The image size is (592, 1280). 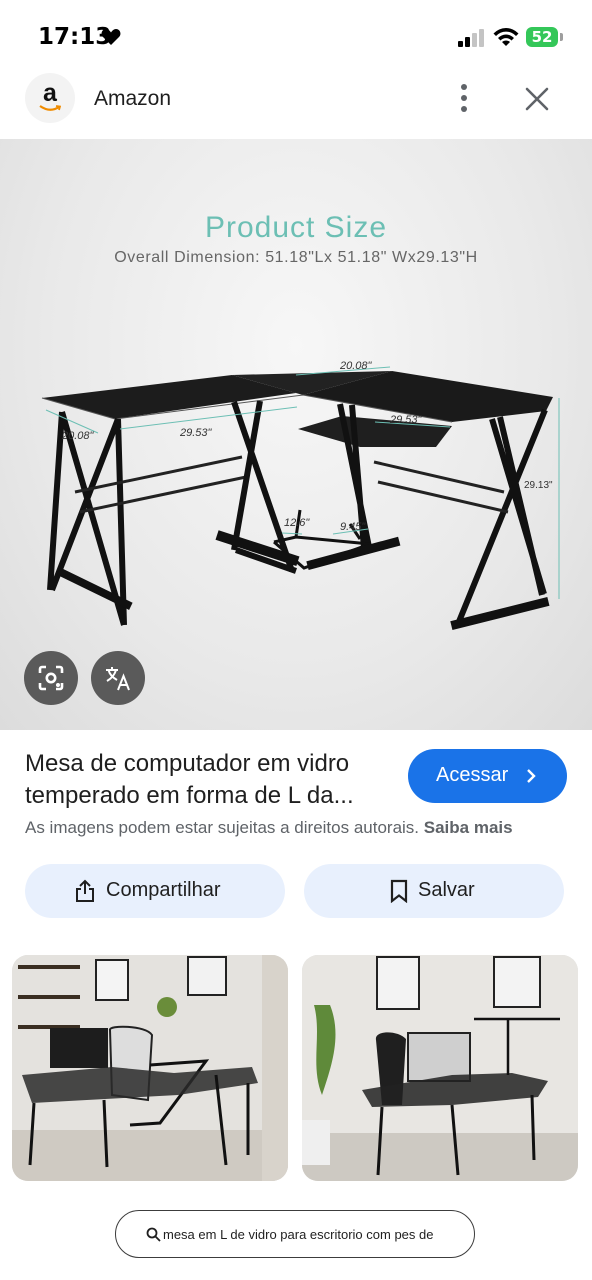 I want to click on dim-right-length: 29.53", so click(x=406, y=420).